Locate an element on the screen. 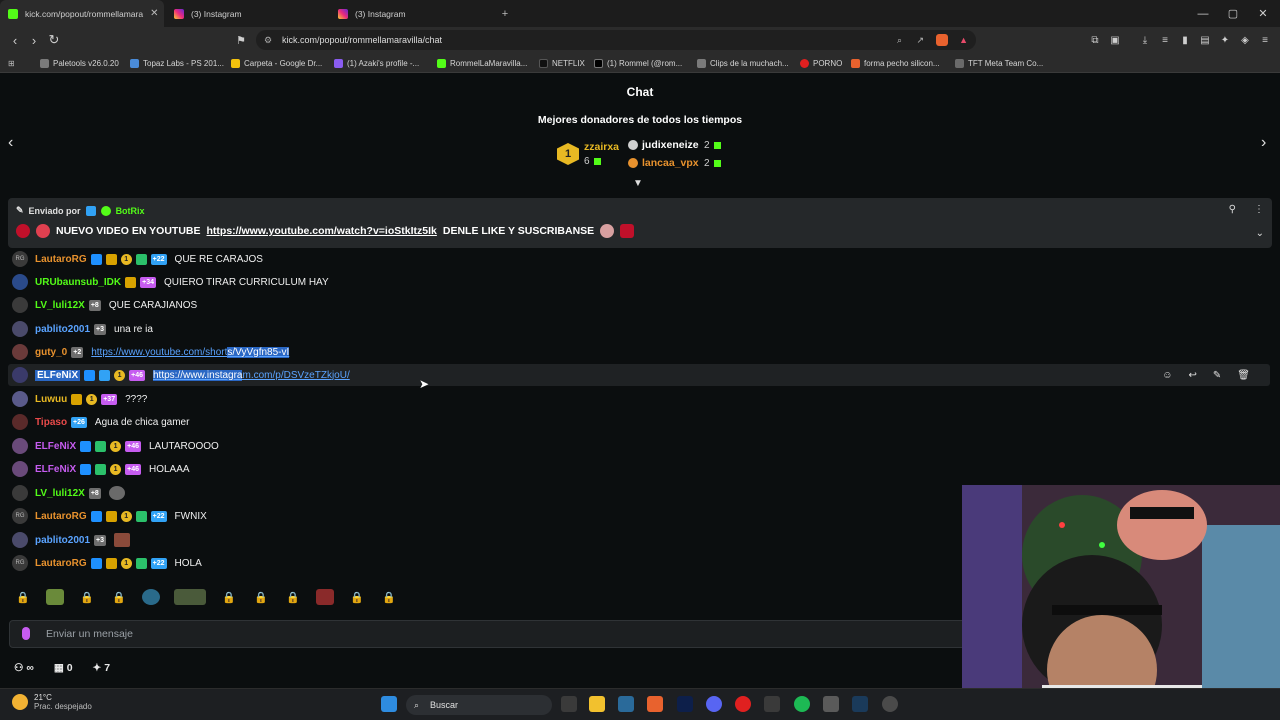  chat-message: pablito2001 +3 una re ia is located at coordinates (639, 329).